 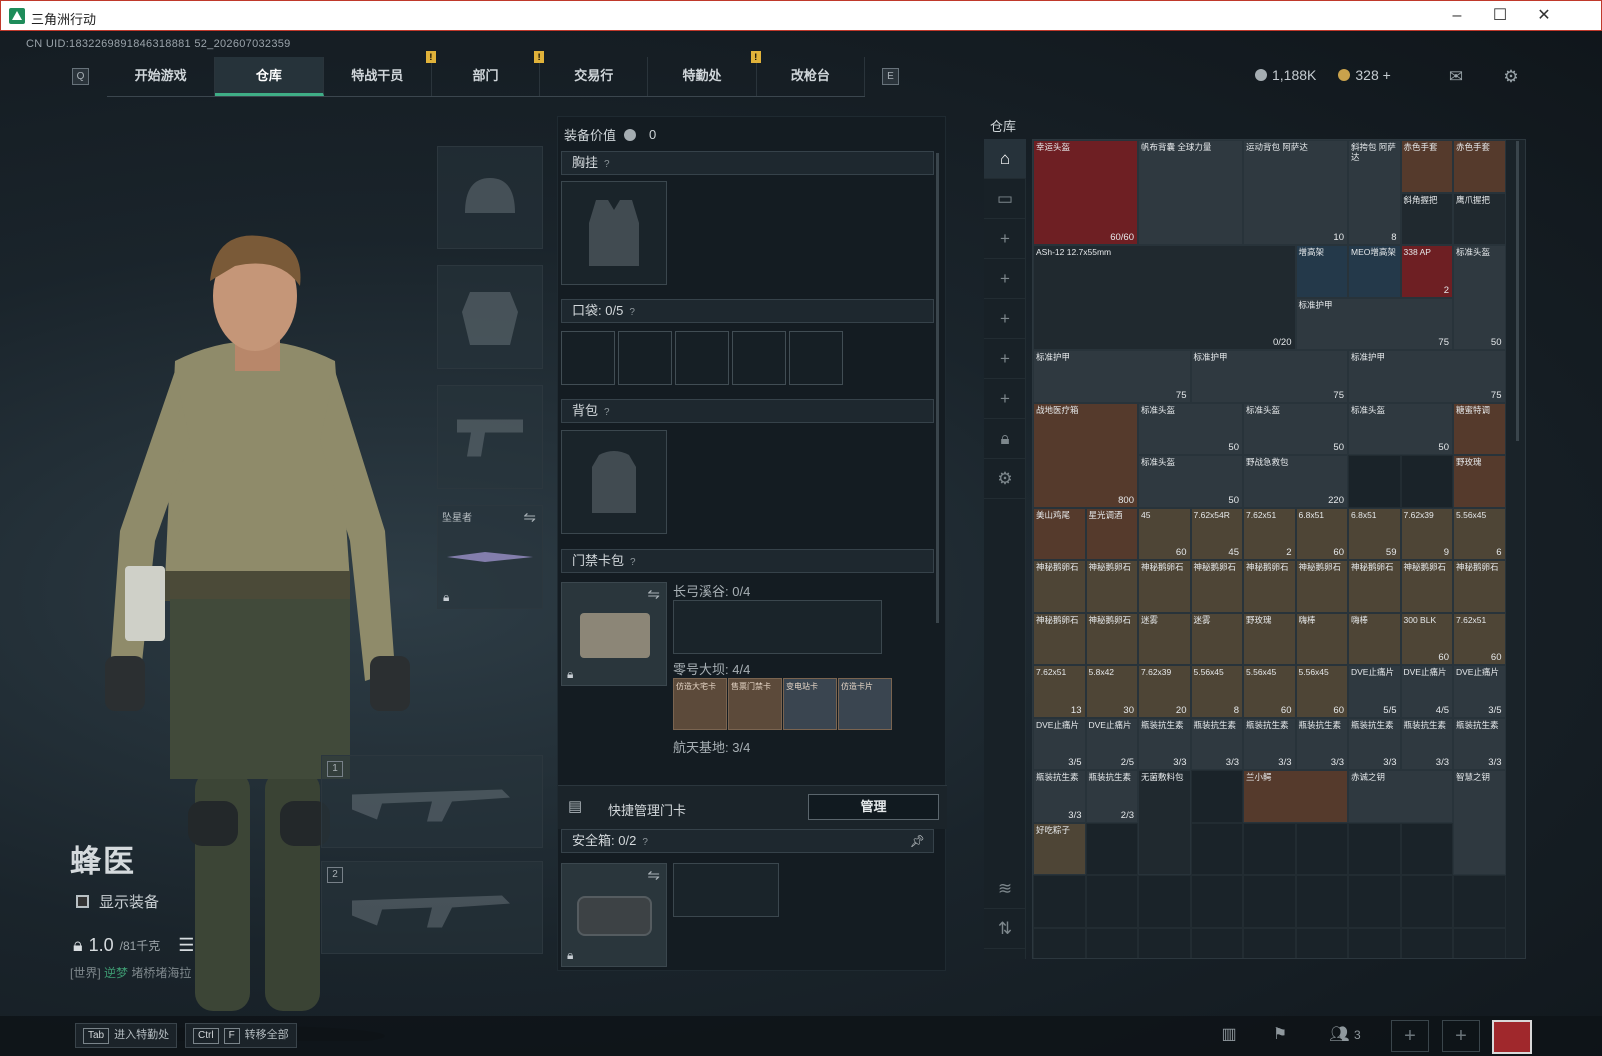 I want to click on warehouse-item: 7.62x51 60, so click(x=1479, y=638).